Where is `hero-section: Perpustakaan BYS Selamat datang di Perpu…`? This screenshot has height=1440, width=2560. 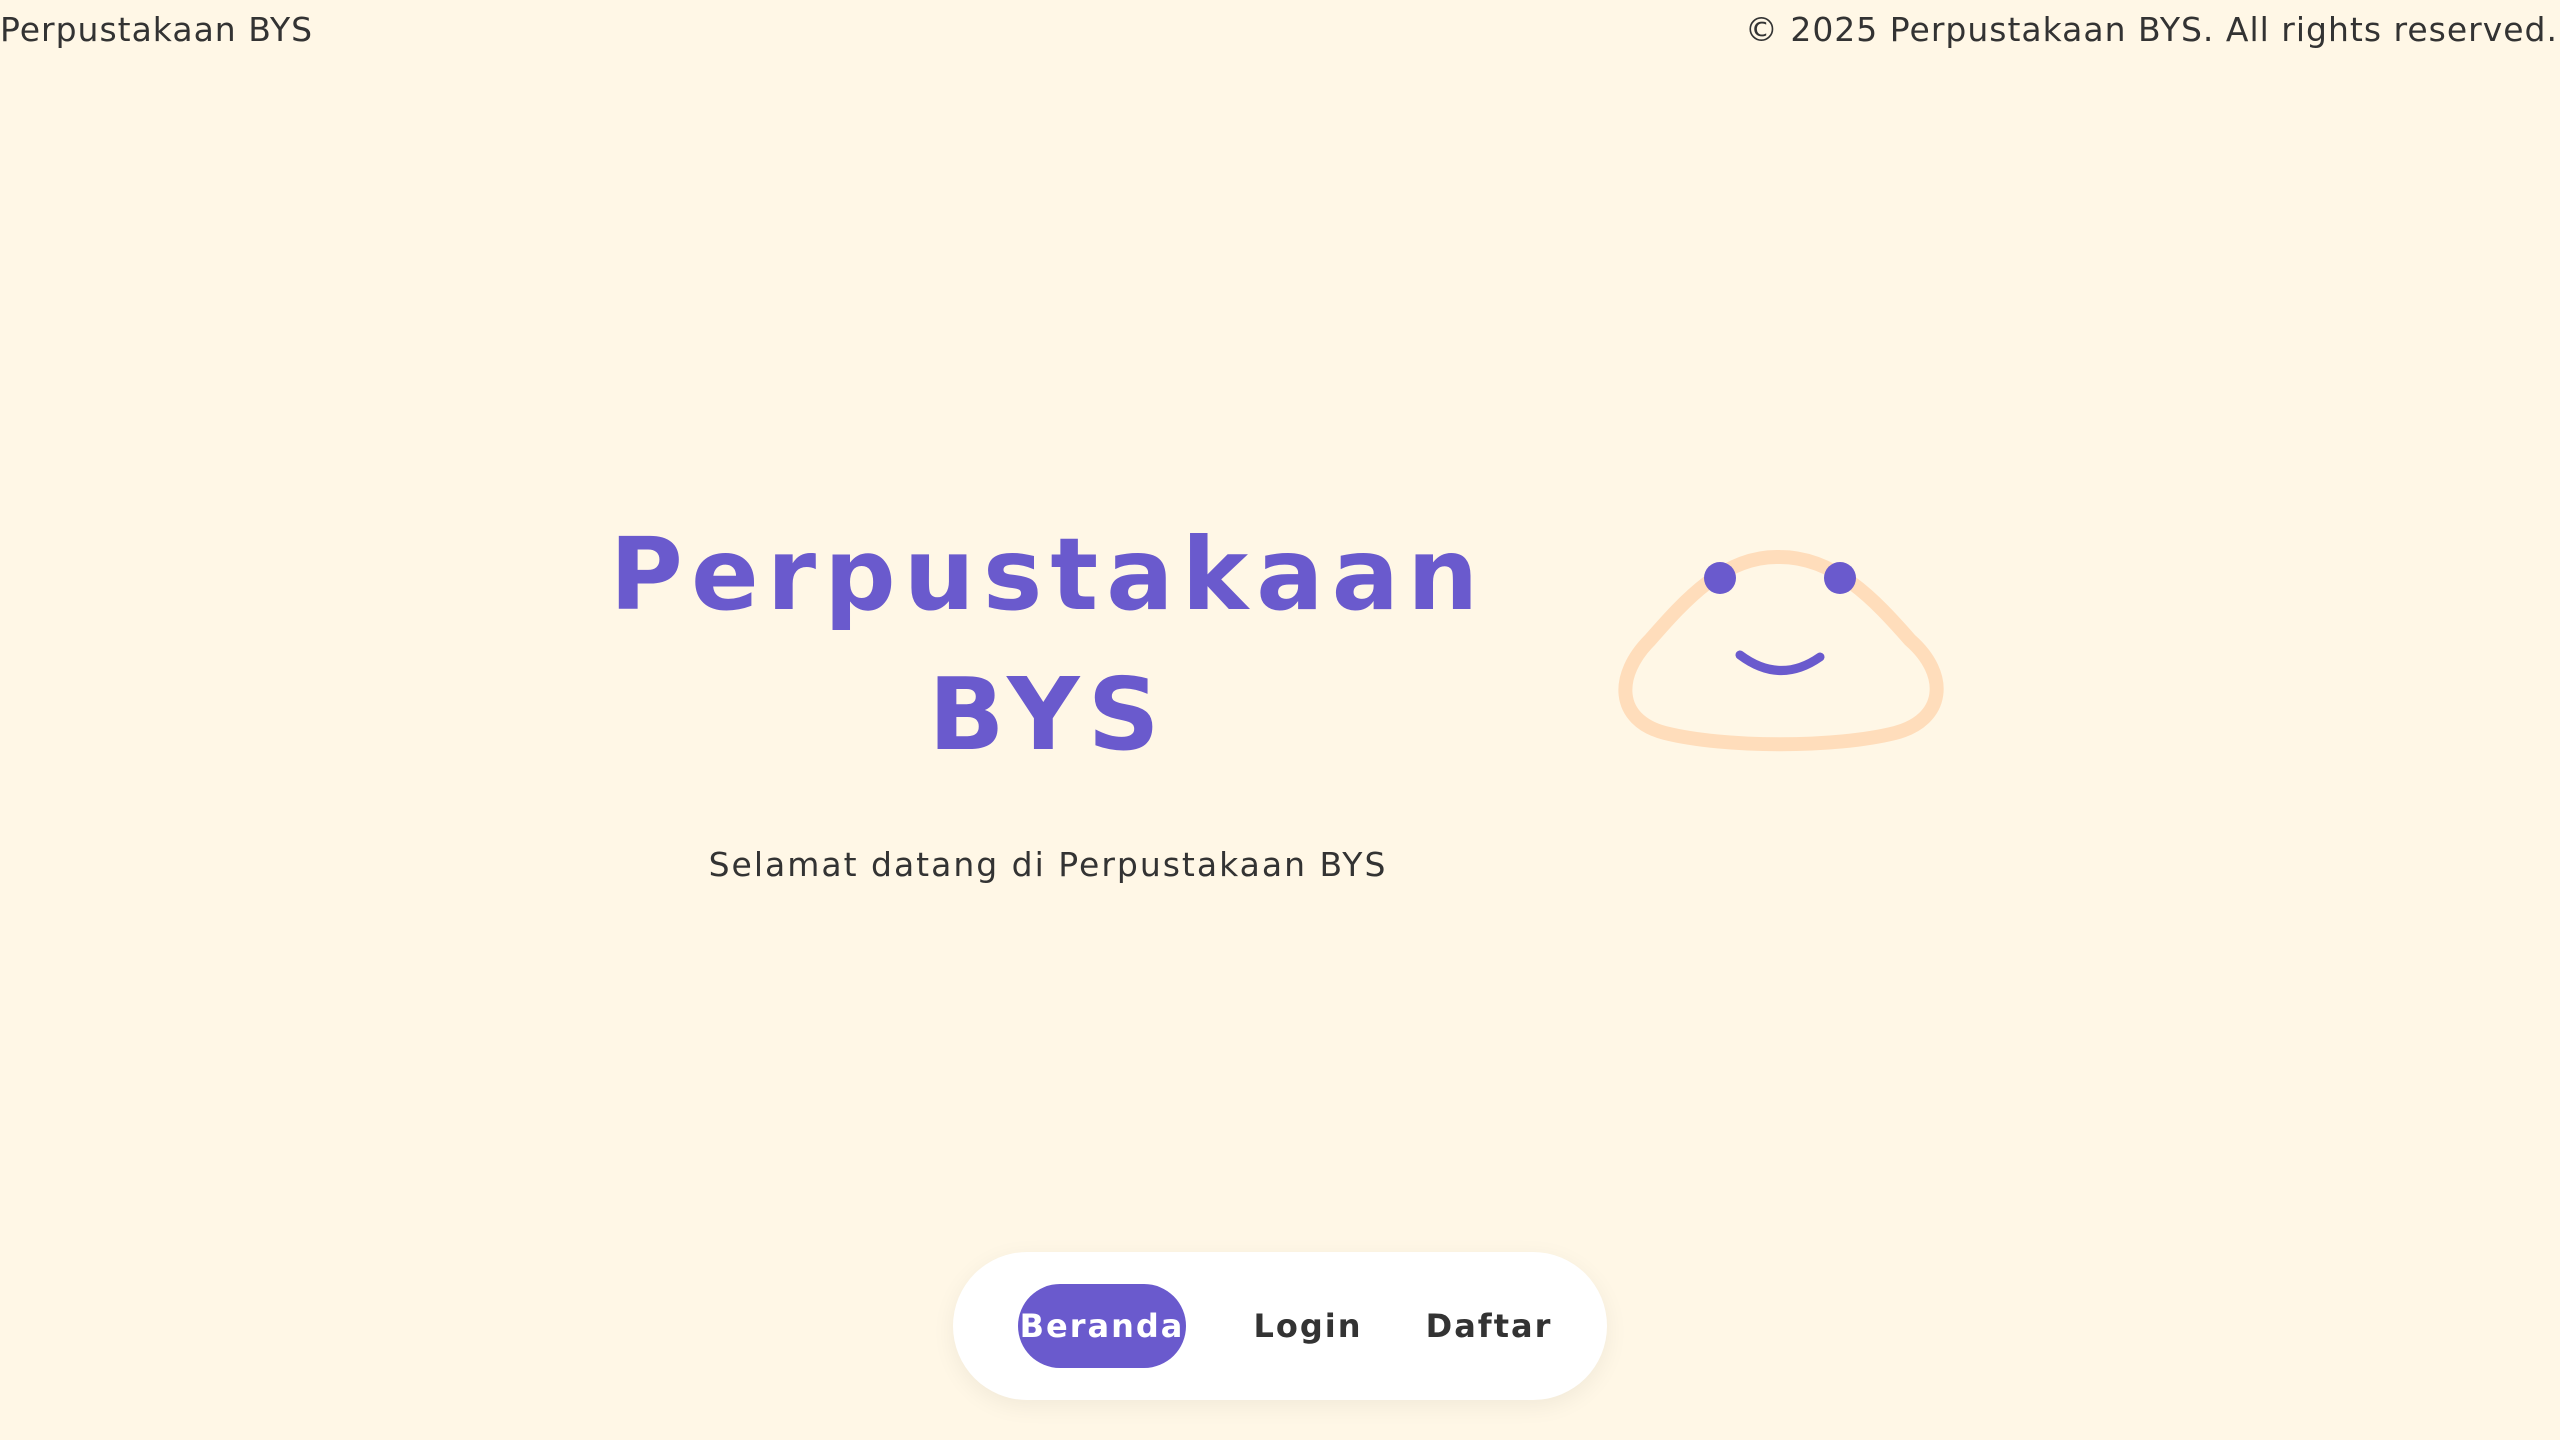 hero-section: Perpustakaan BYS Selamat datang di Perpu… is located at coordinates (1048, 694).